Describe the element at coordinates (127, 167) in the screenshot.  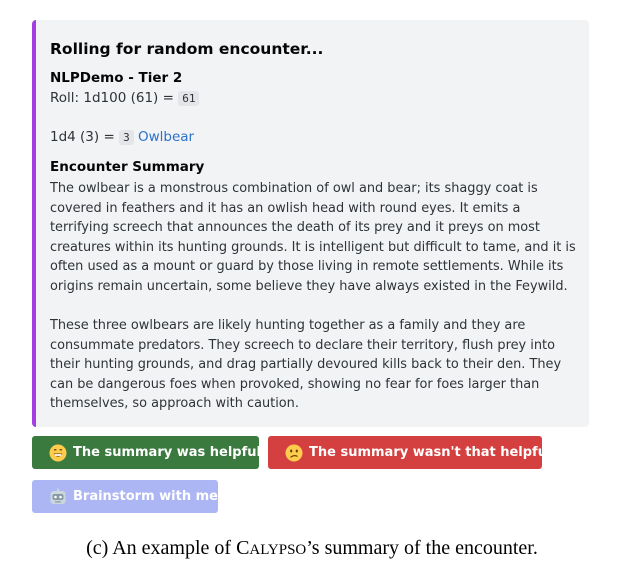
I see `summary-heading: Encounter Summary` at that location.